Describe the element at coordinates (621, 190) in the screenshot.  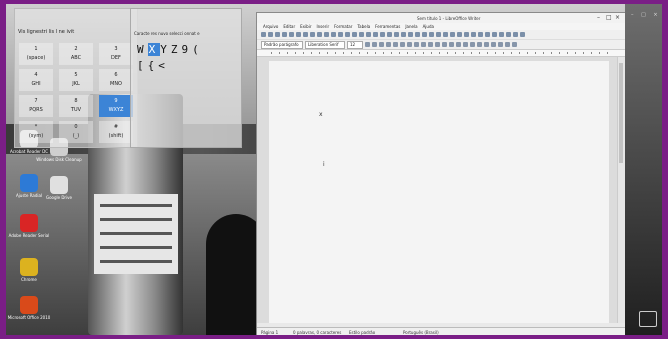
I see `vertical-scrollbar` at that location.